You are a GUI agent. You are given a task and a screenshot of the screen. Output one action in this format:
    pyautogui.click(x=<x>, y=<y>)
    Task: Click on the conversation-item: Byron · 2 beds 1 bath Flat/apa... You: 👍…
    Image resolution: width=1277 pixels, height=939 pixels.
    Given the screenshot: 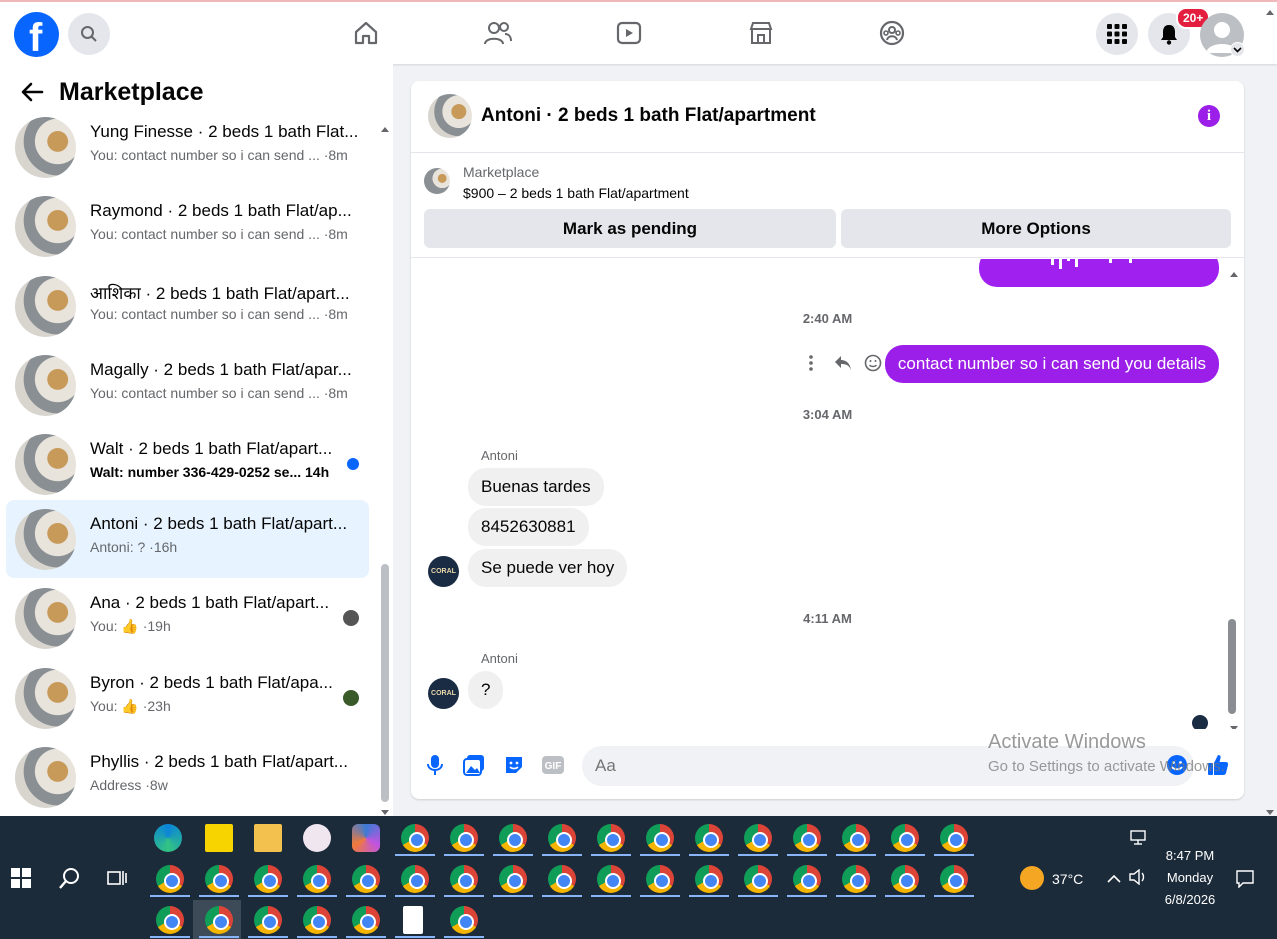 What is the action you would take?
    pyautogui.click(x=187, y=698)
    